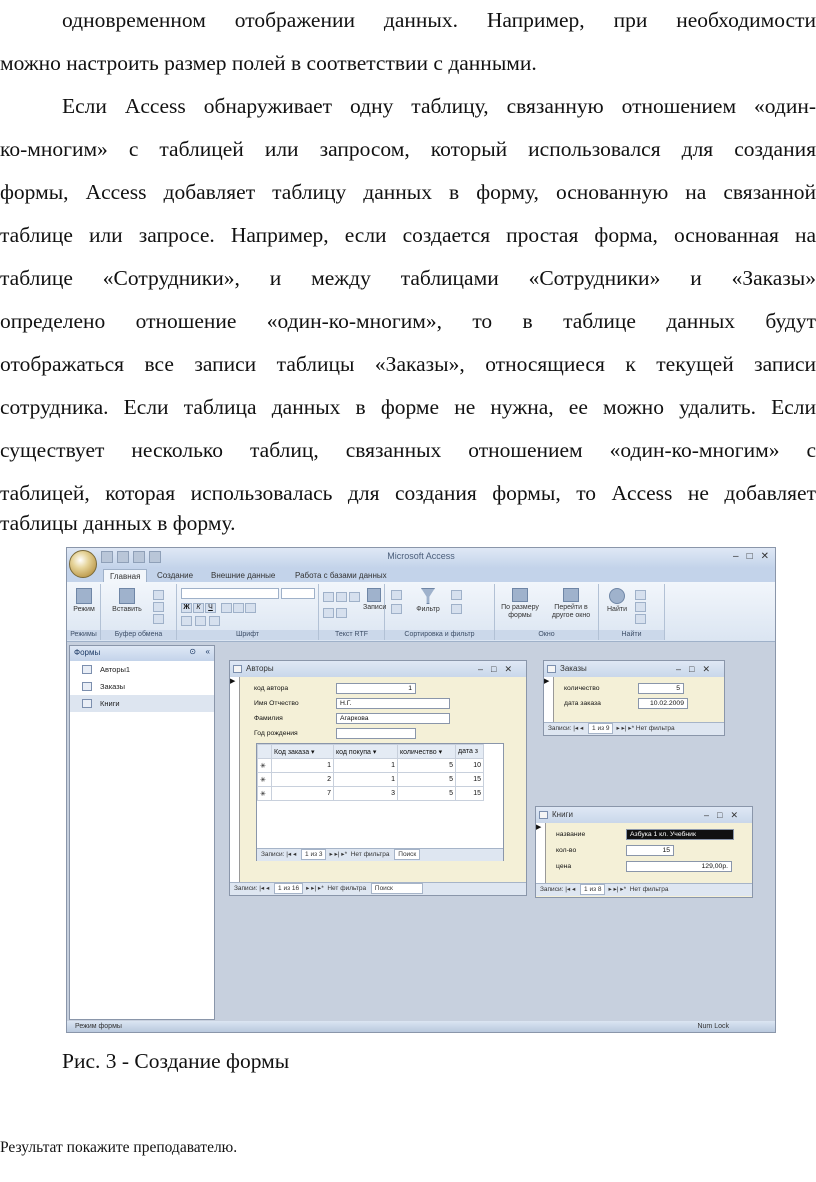  Describe the element at coordinates (314, 854) in the screenshot. I see `record-position: 1 из 3` at that location.